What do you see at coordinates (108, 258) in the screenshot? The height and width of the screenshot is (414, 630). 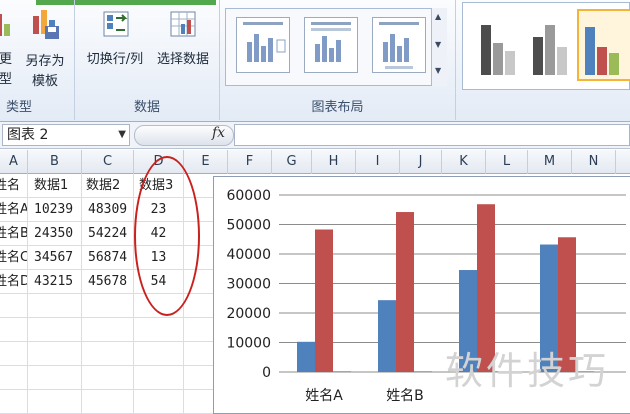 I see `cell-data2: 56874` at bounding box center [108, 258].